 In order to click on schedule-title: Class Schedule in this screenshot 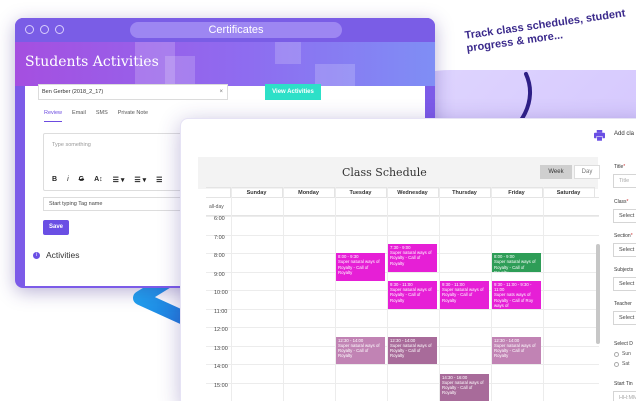, I will do `click(384, 172)`.